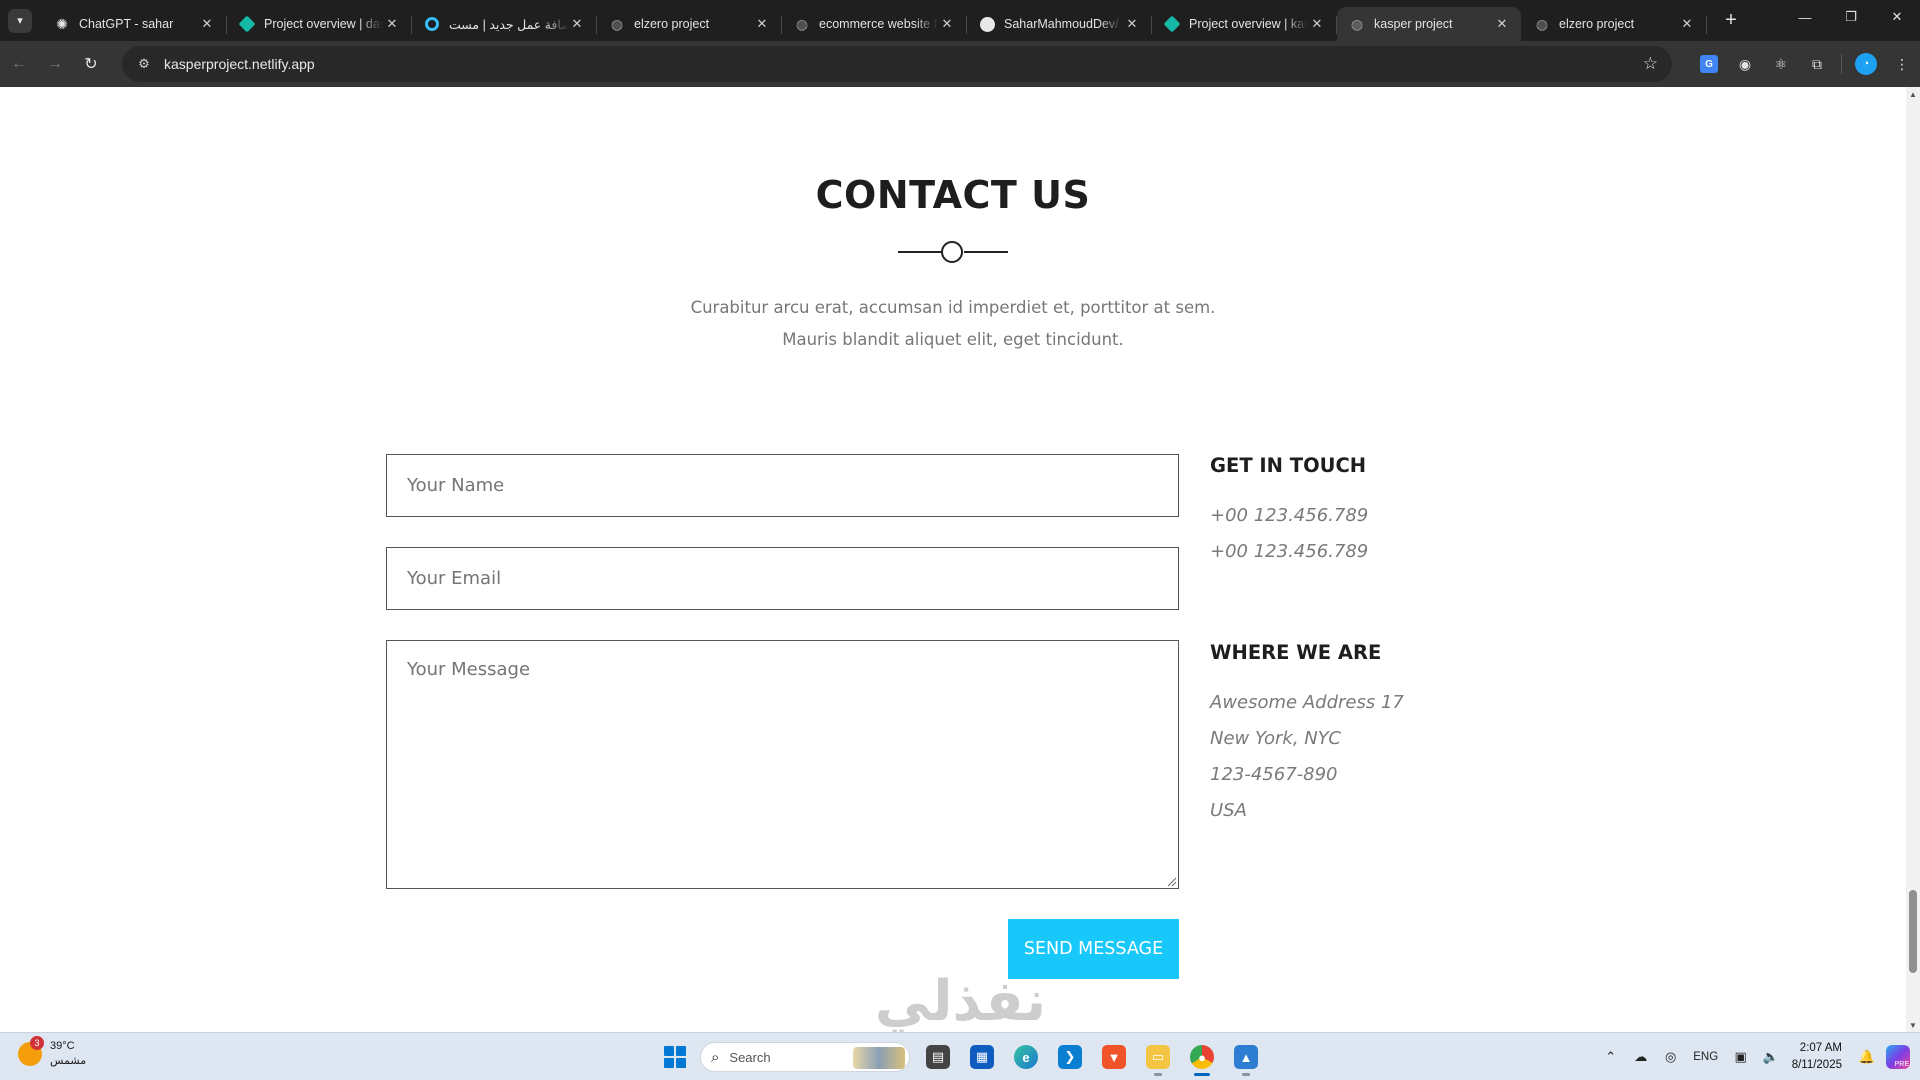 The width and height of the screenshot is (1920, 1080). I want to click on clock: 2:07 AM 8/11/2025, so click(1817, 1057).